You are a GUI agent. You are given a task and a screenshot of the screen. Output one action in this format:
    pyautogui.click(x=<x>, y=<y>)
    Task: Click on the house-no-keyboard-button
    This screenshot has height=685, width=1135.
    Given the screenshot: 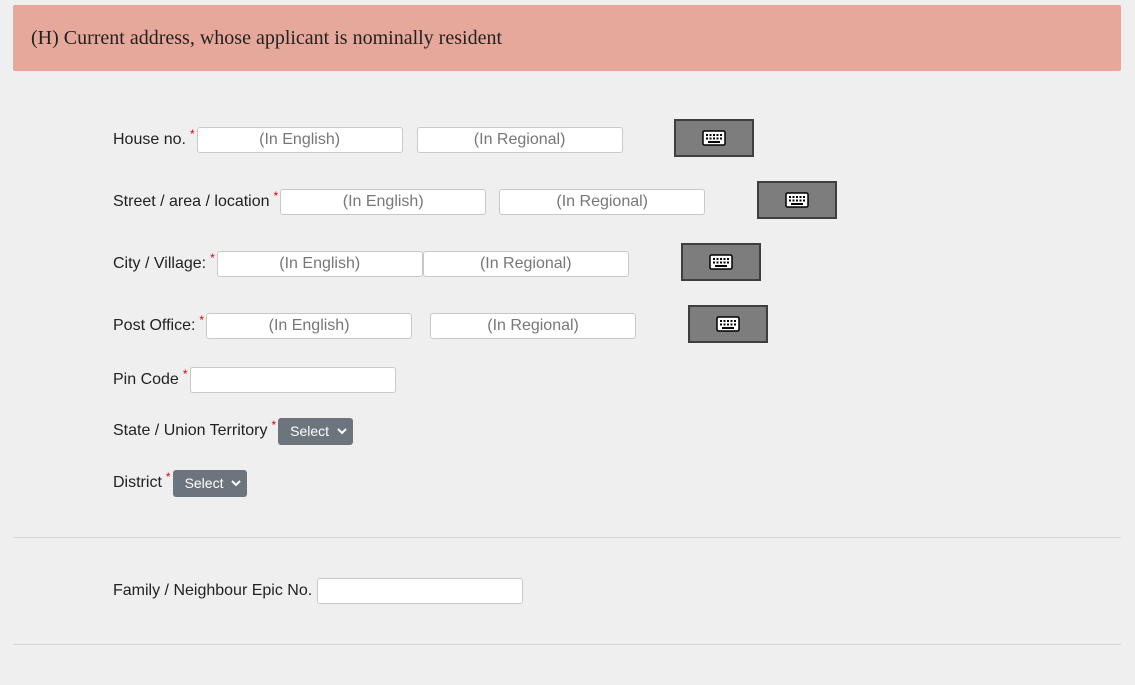 What is the action you would take?
    pyautogui.click(x=714, y=138)
    